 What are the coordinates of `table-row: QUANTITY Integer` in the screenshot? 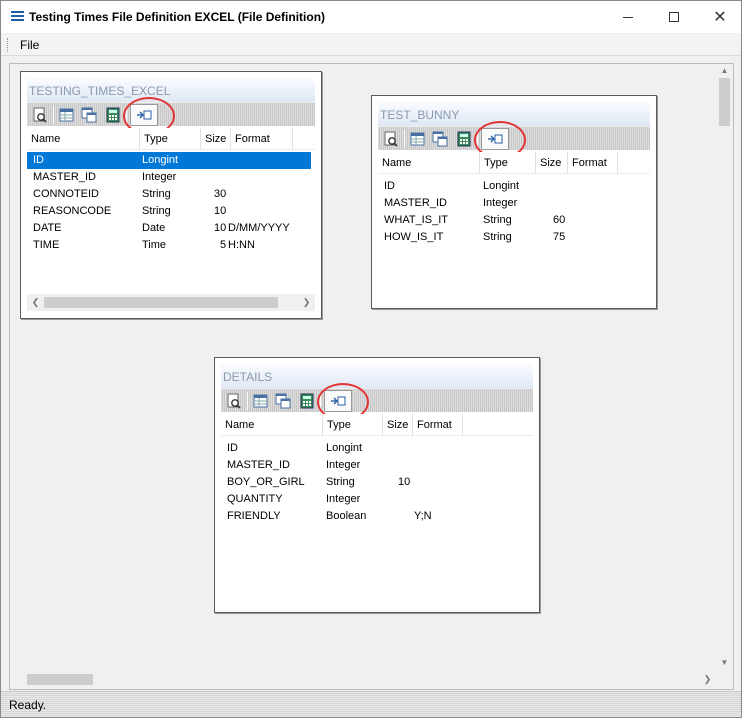 It's located at (377, 499).